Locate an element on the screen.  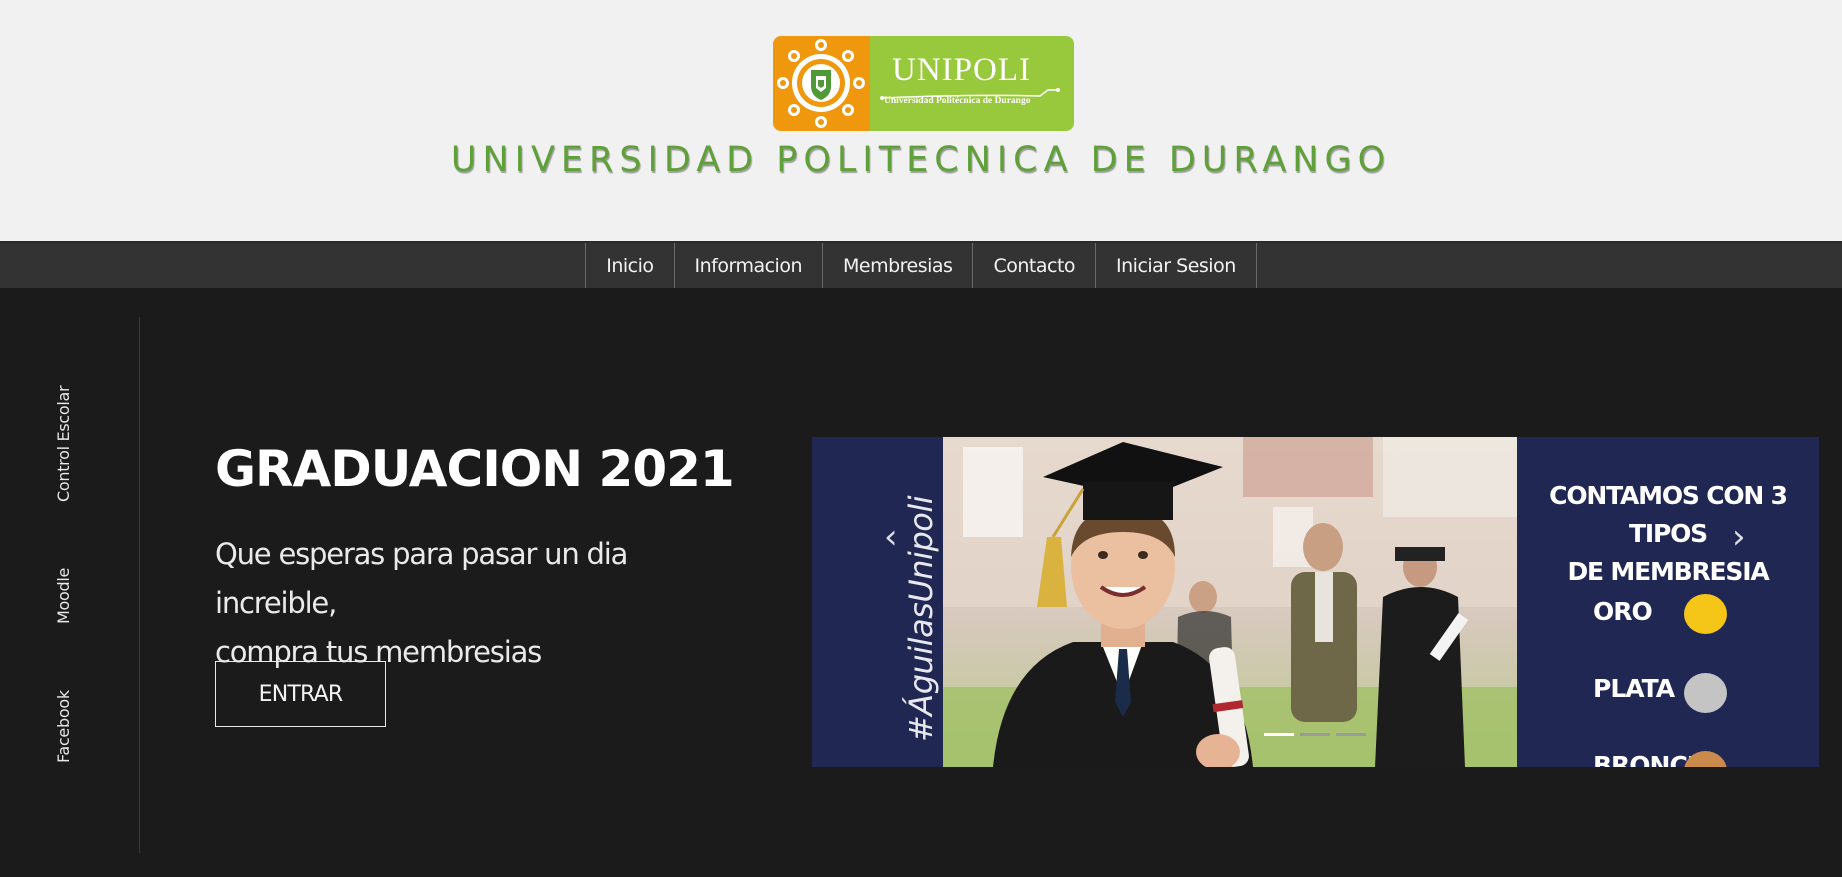
side-social-bar: Control Escolar Moodle Facebook is located at coordinates (70, 585).